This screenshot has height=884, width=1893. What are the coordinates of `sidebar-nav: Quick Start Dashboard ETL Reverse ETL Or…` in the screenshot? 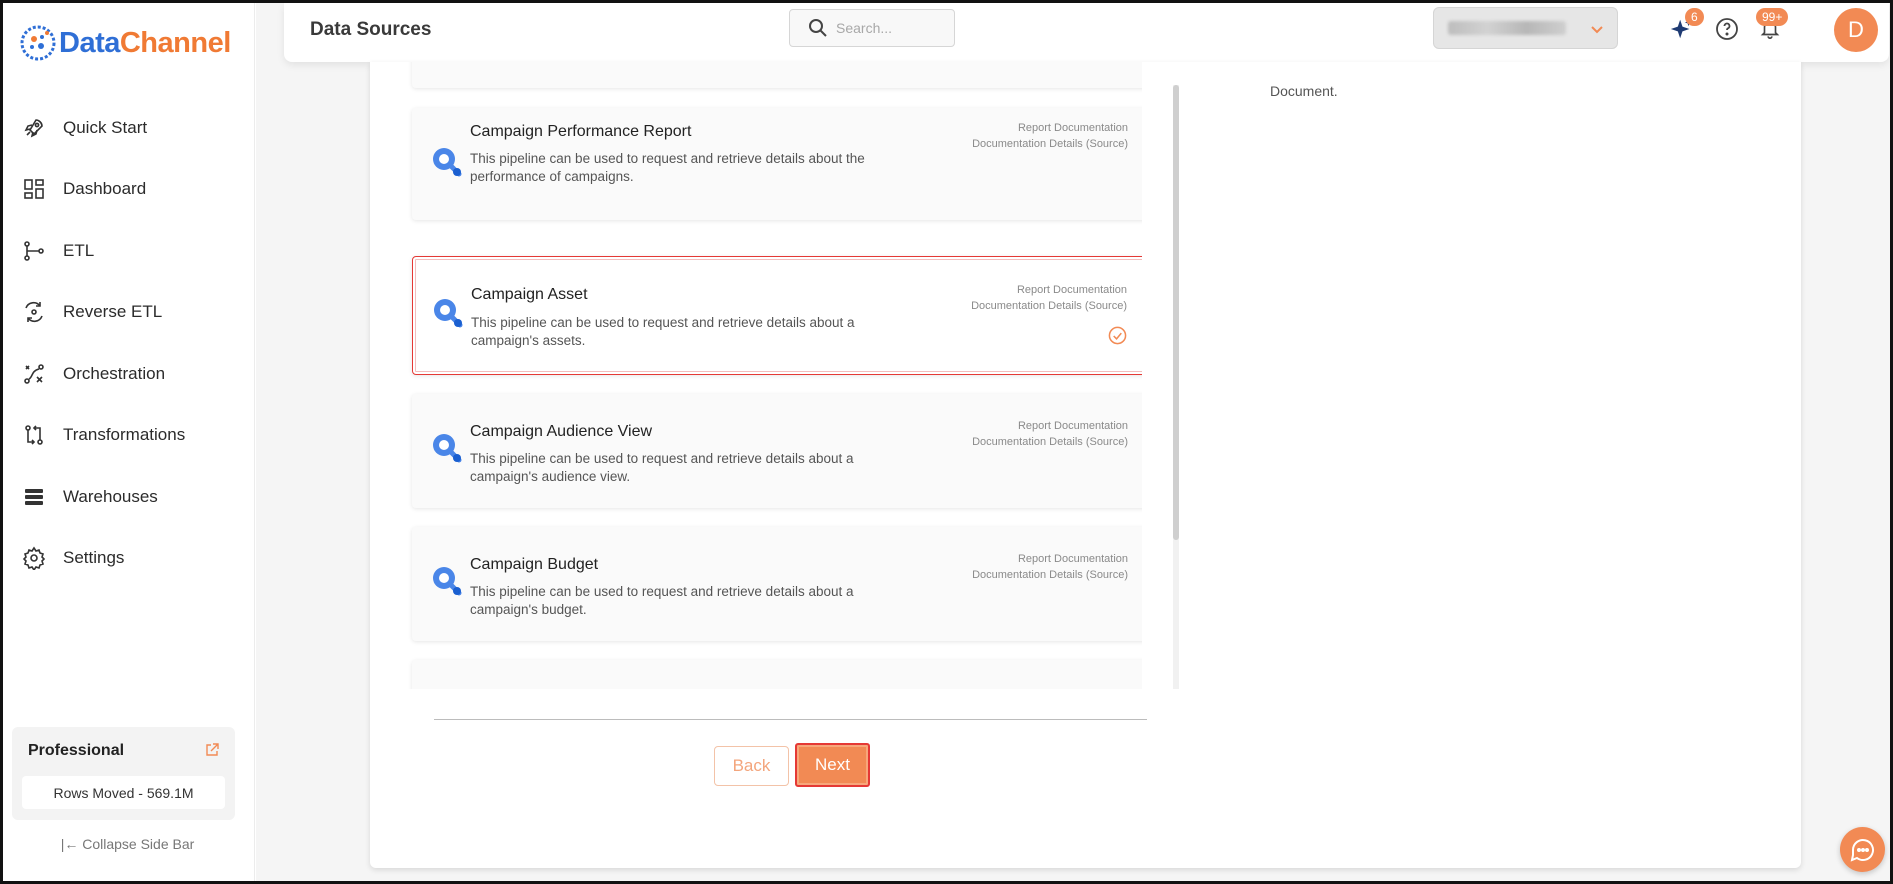 It's located at (127, 343).